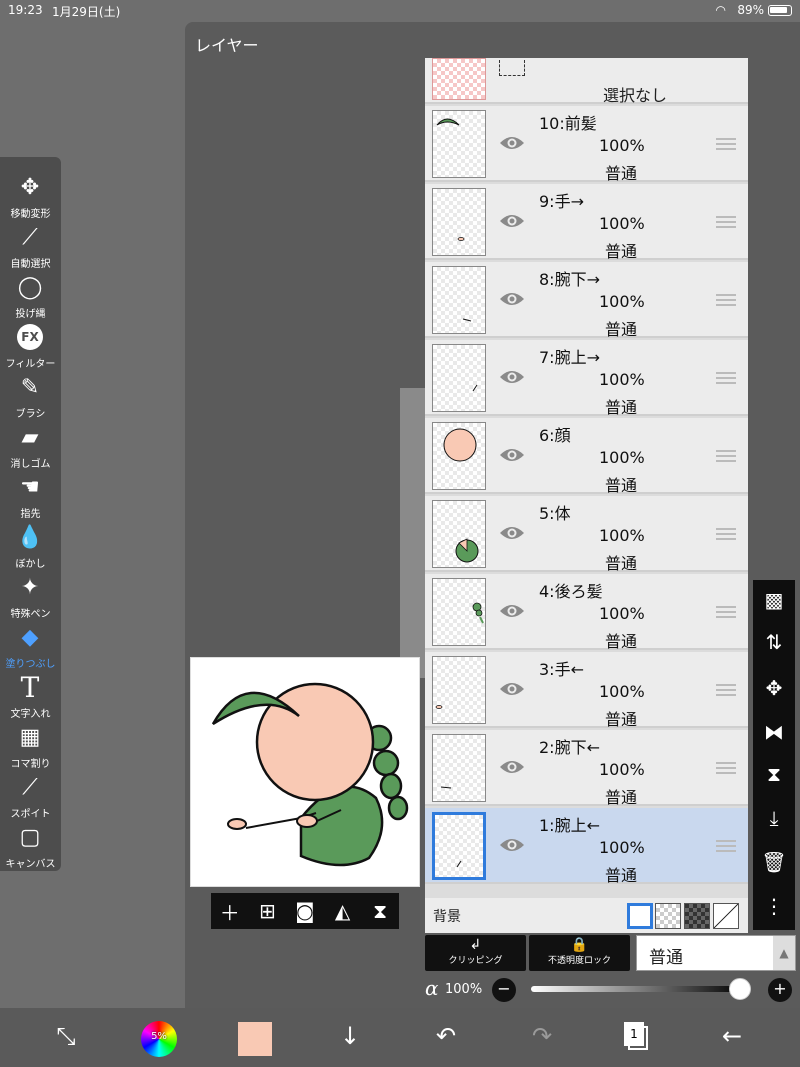  What do you see at coordinates (586, 81) in the screenshot?
I see `selection-layer-row: 選択なし` at bounding box center [586, 81].